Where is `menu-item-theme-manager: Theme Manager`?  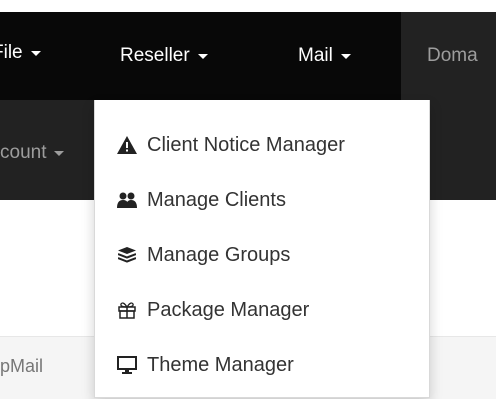
menu-item-theme-manager: Theme Manager is located at coordinates (262, 365).